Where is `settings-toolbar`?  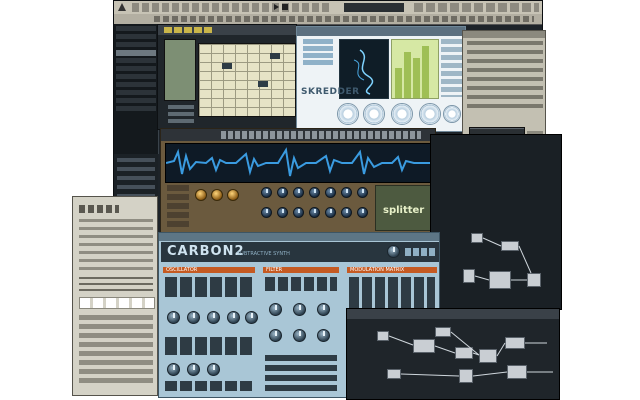
settings-toolbar is located at coordinates (99, 209).